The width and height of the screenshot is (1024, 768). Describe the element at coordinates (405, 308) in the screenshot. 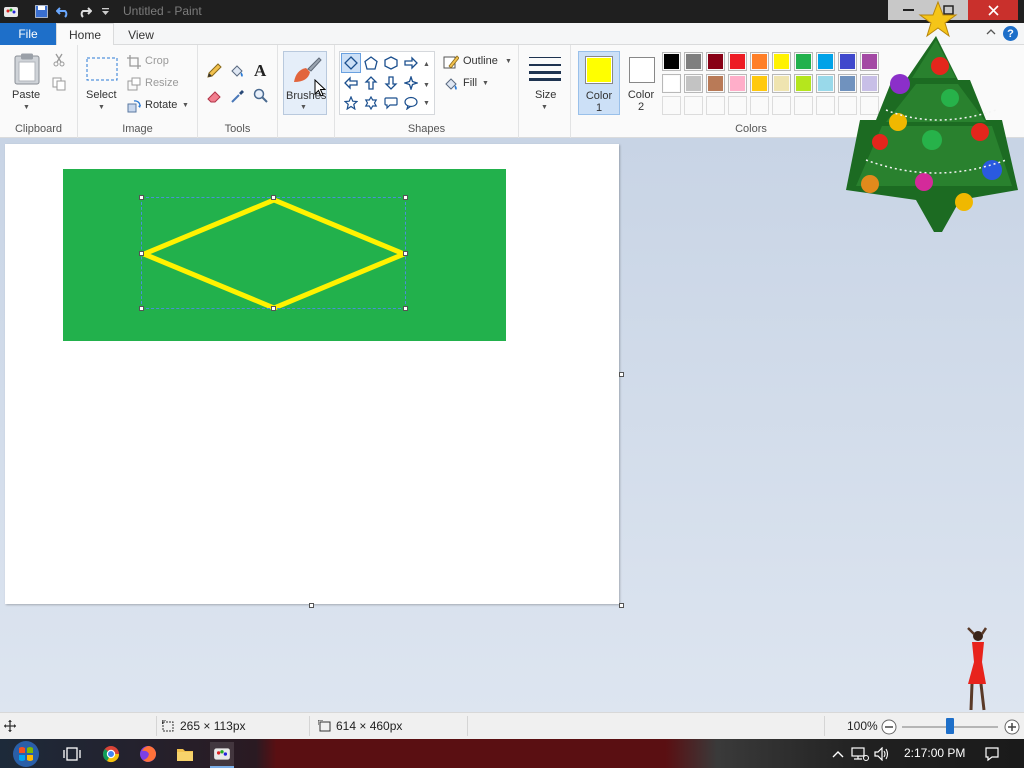

I see `selection-handle-bottom-right` at that location.